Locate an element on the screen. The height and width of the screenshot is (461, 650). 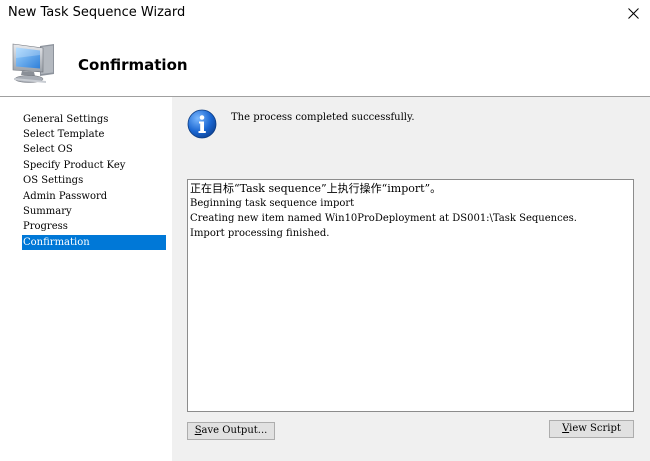
close-icon is located at coordinates (633, 13).